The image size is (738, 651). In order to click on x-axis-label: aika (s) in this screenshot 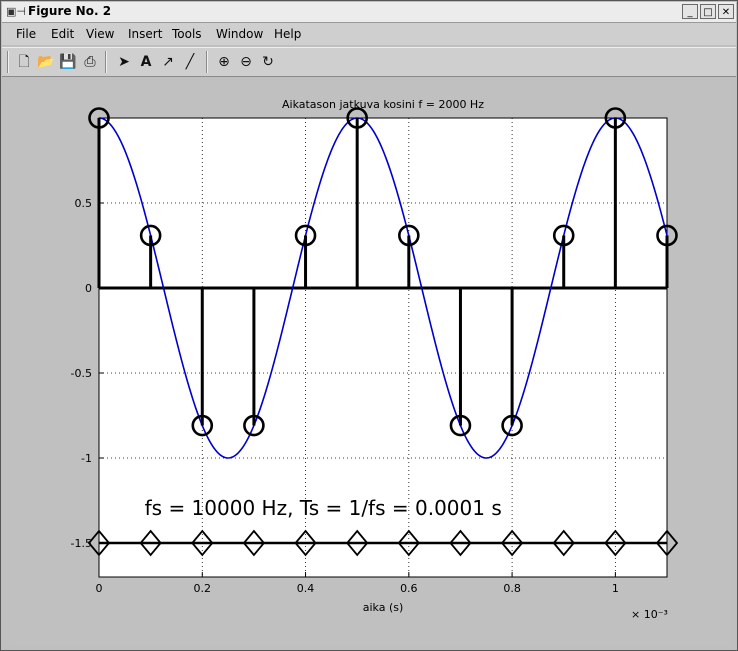, I will do `click(383, 607)`.